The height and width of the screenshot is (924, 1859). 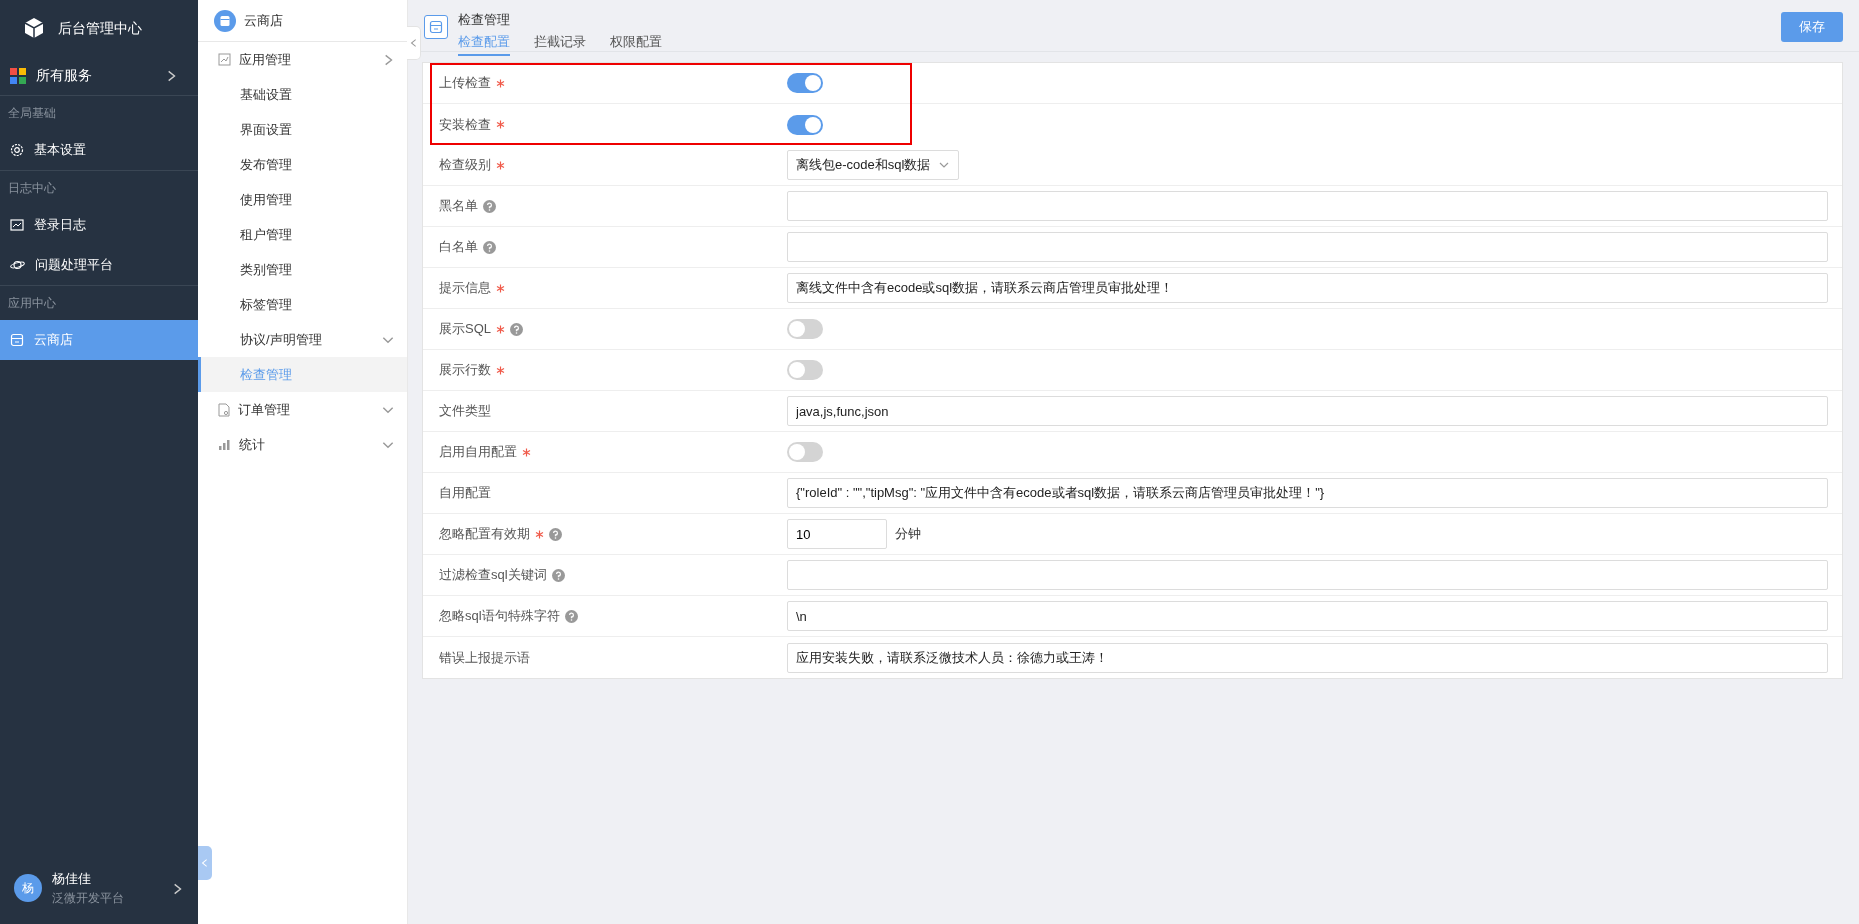 I want to click on app-grid-icon, so click(x=18, y=75).